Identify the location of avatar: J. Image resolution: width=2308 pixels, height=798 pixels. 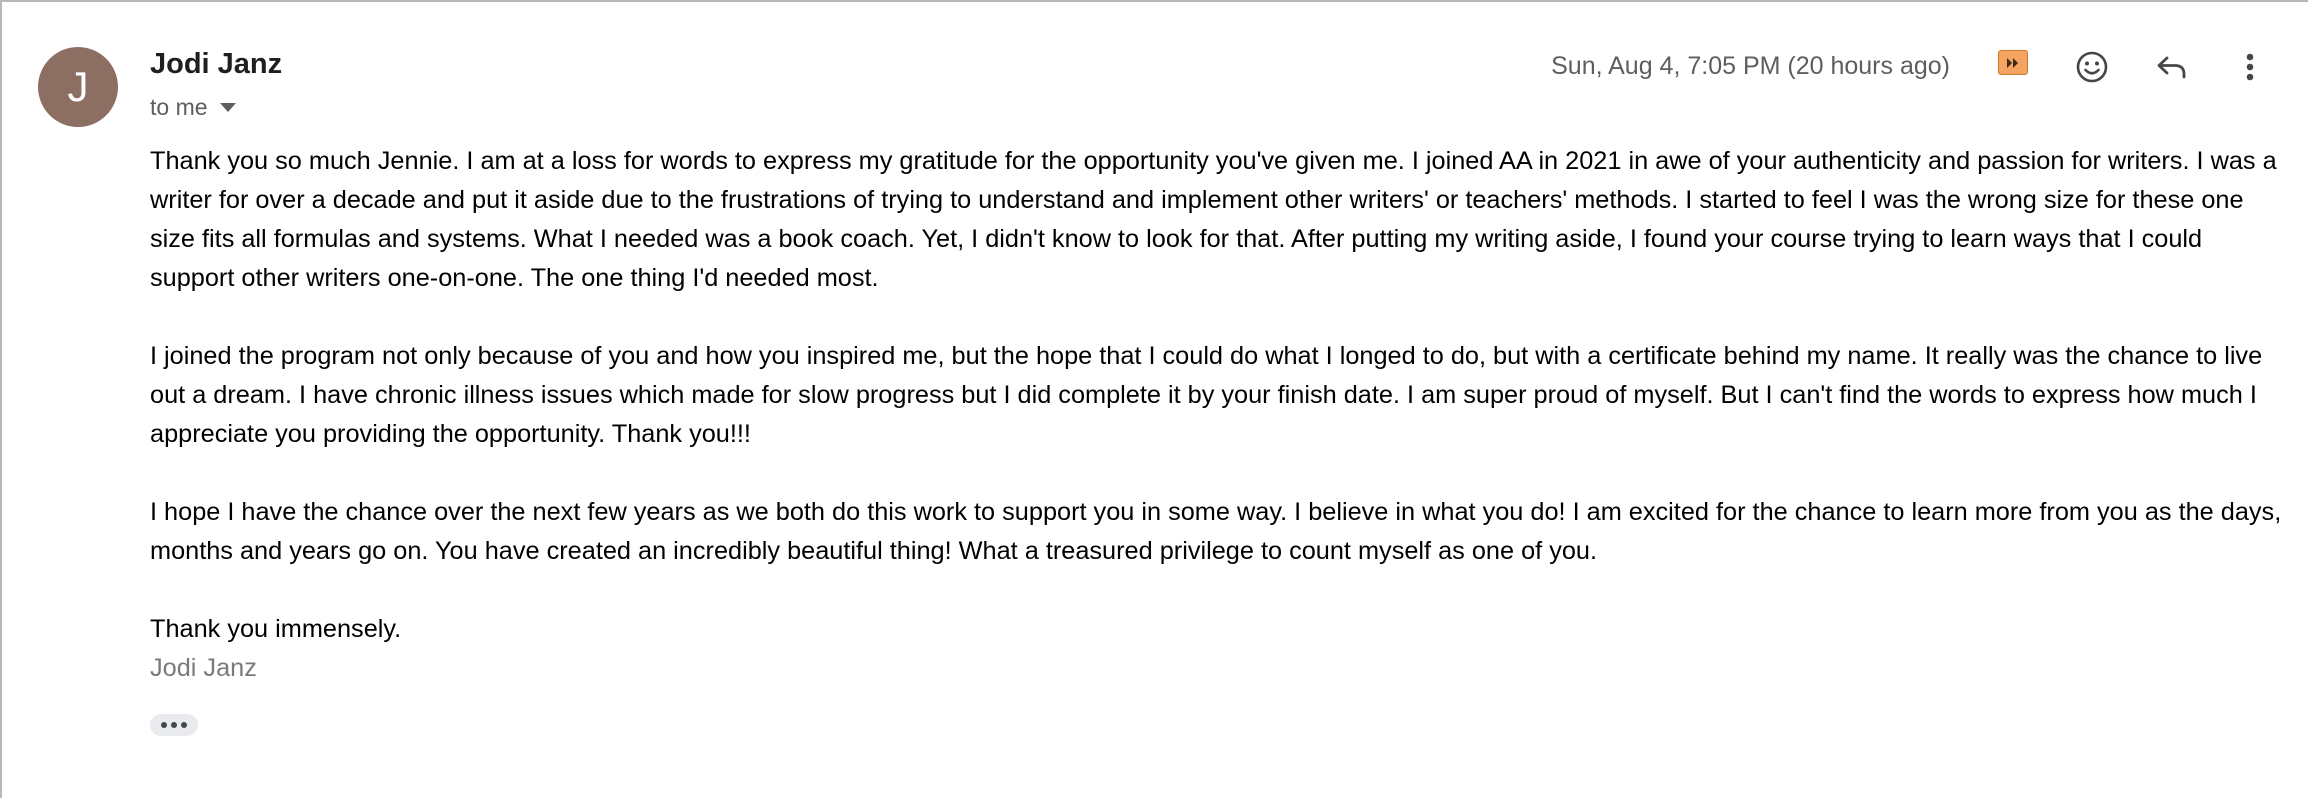
(78, 87).